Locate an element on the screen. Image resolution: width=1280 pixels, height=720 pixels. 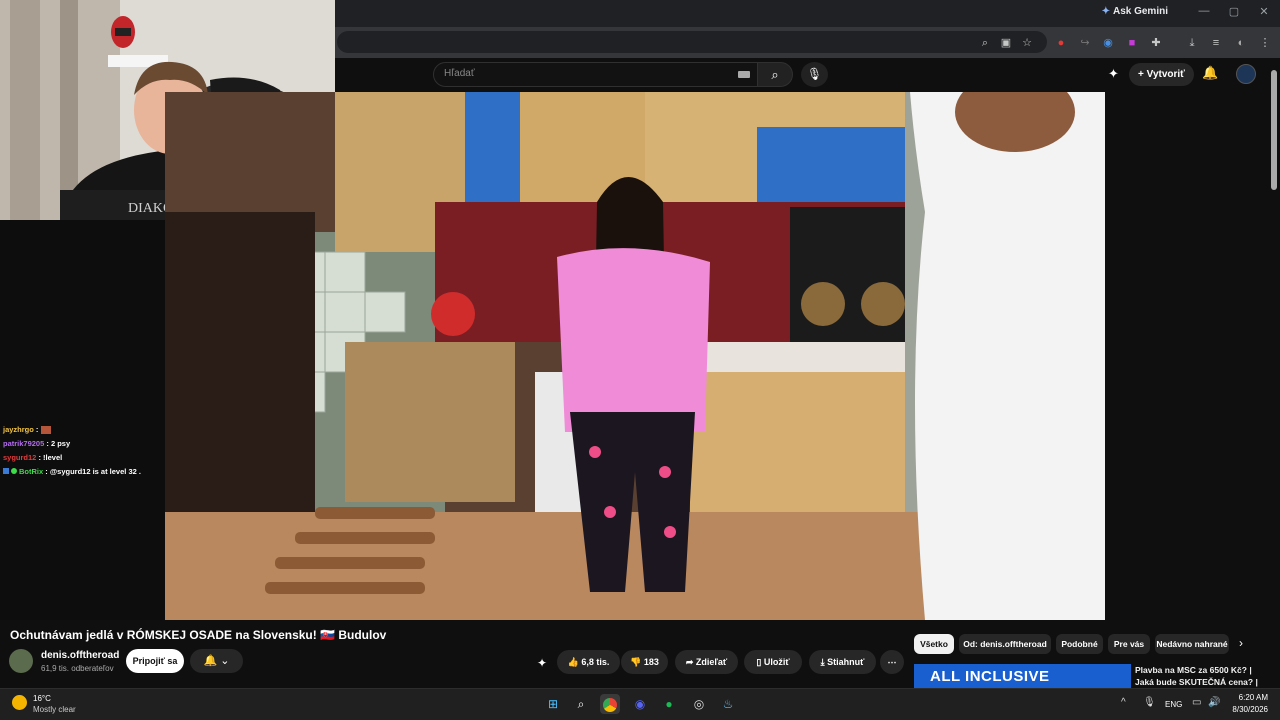
chat-message: sygurd12 : !level is located at coordinates (33, 457).